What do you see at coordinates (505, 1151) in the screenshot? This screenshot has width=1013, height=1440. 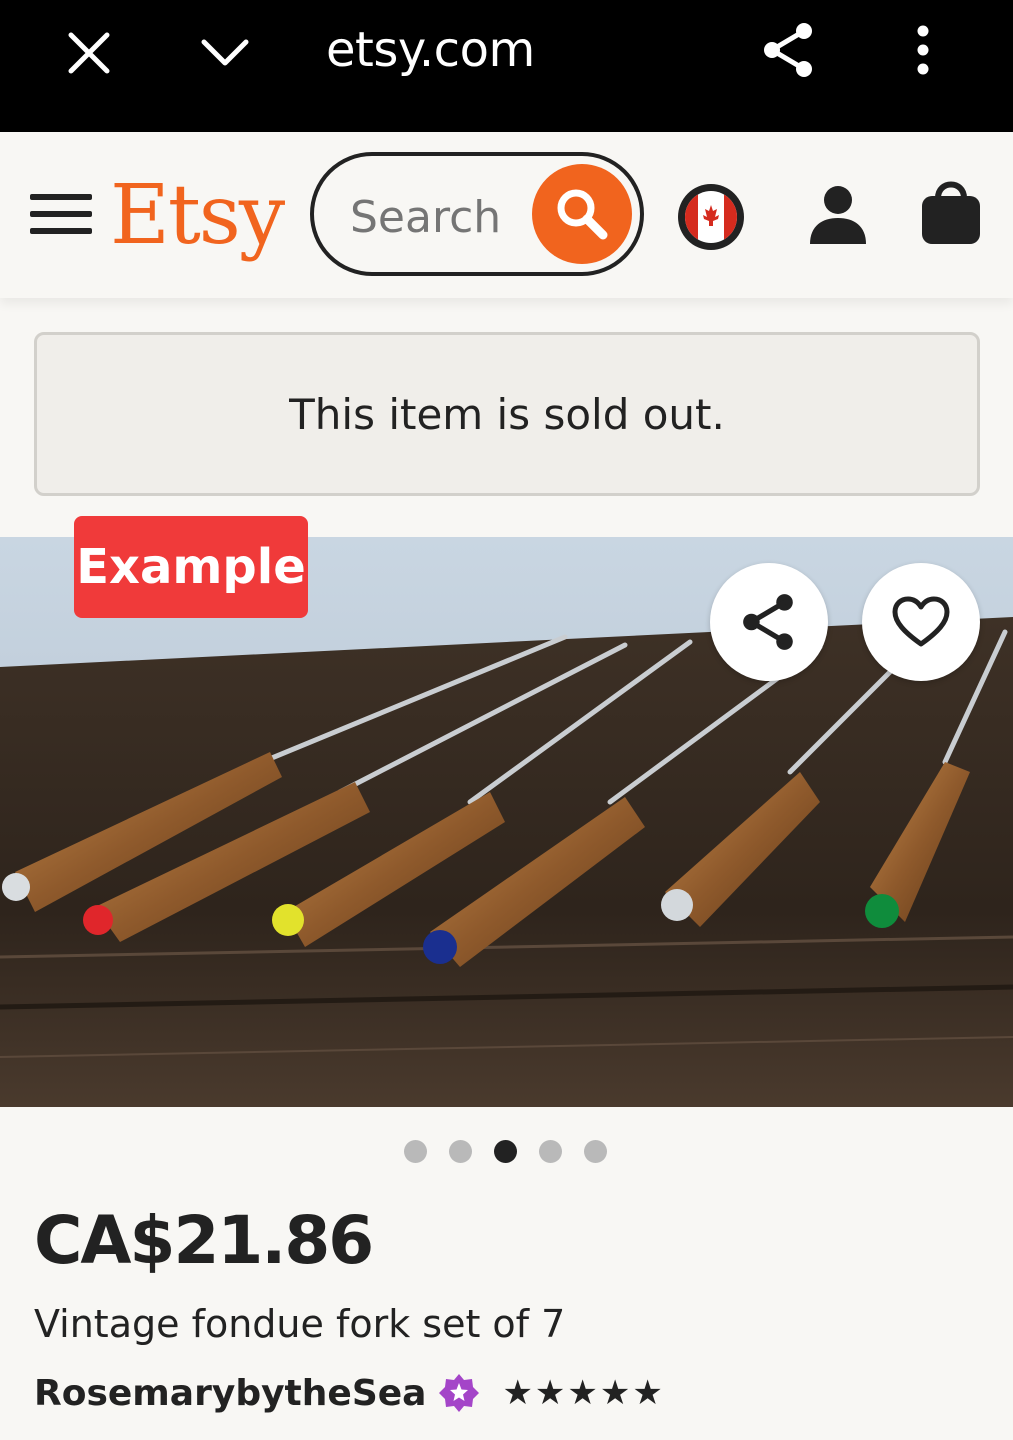 I see `carousel-dot-active` at bounding box center [505, 1151].